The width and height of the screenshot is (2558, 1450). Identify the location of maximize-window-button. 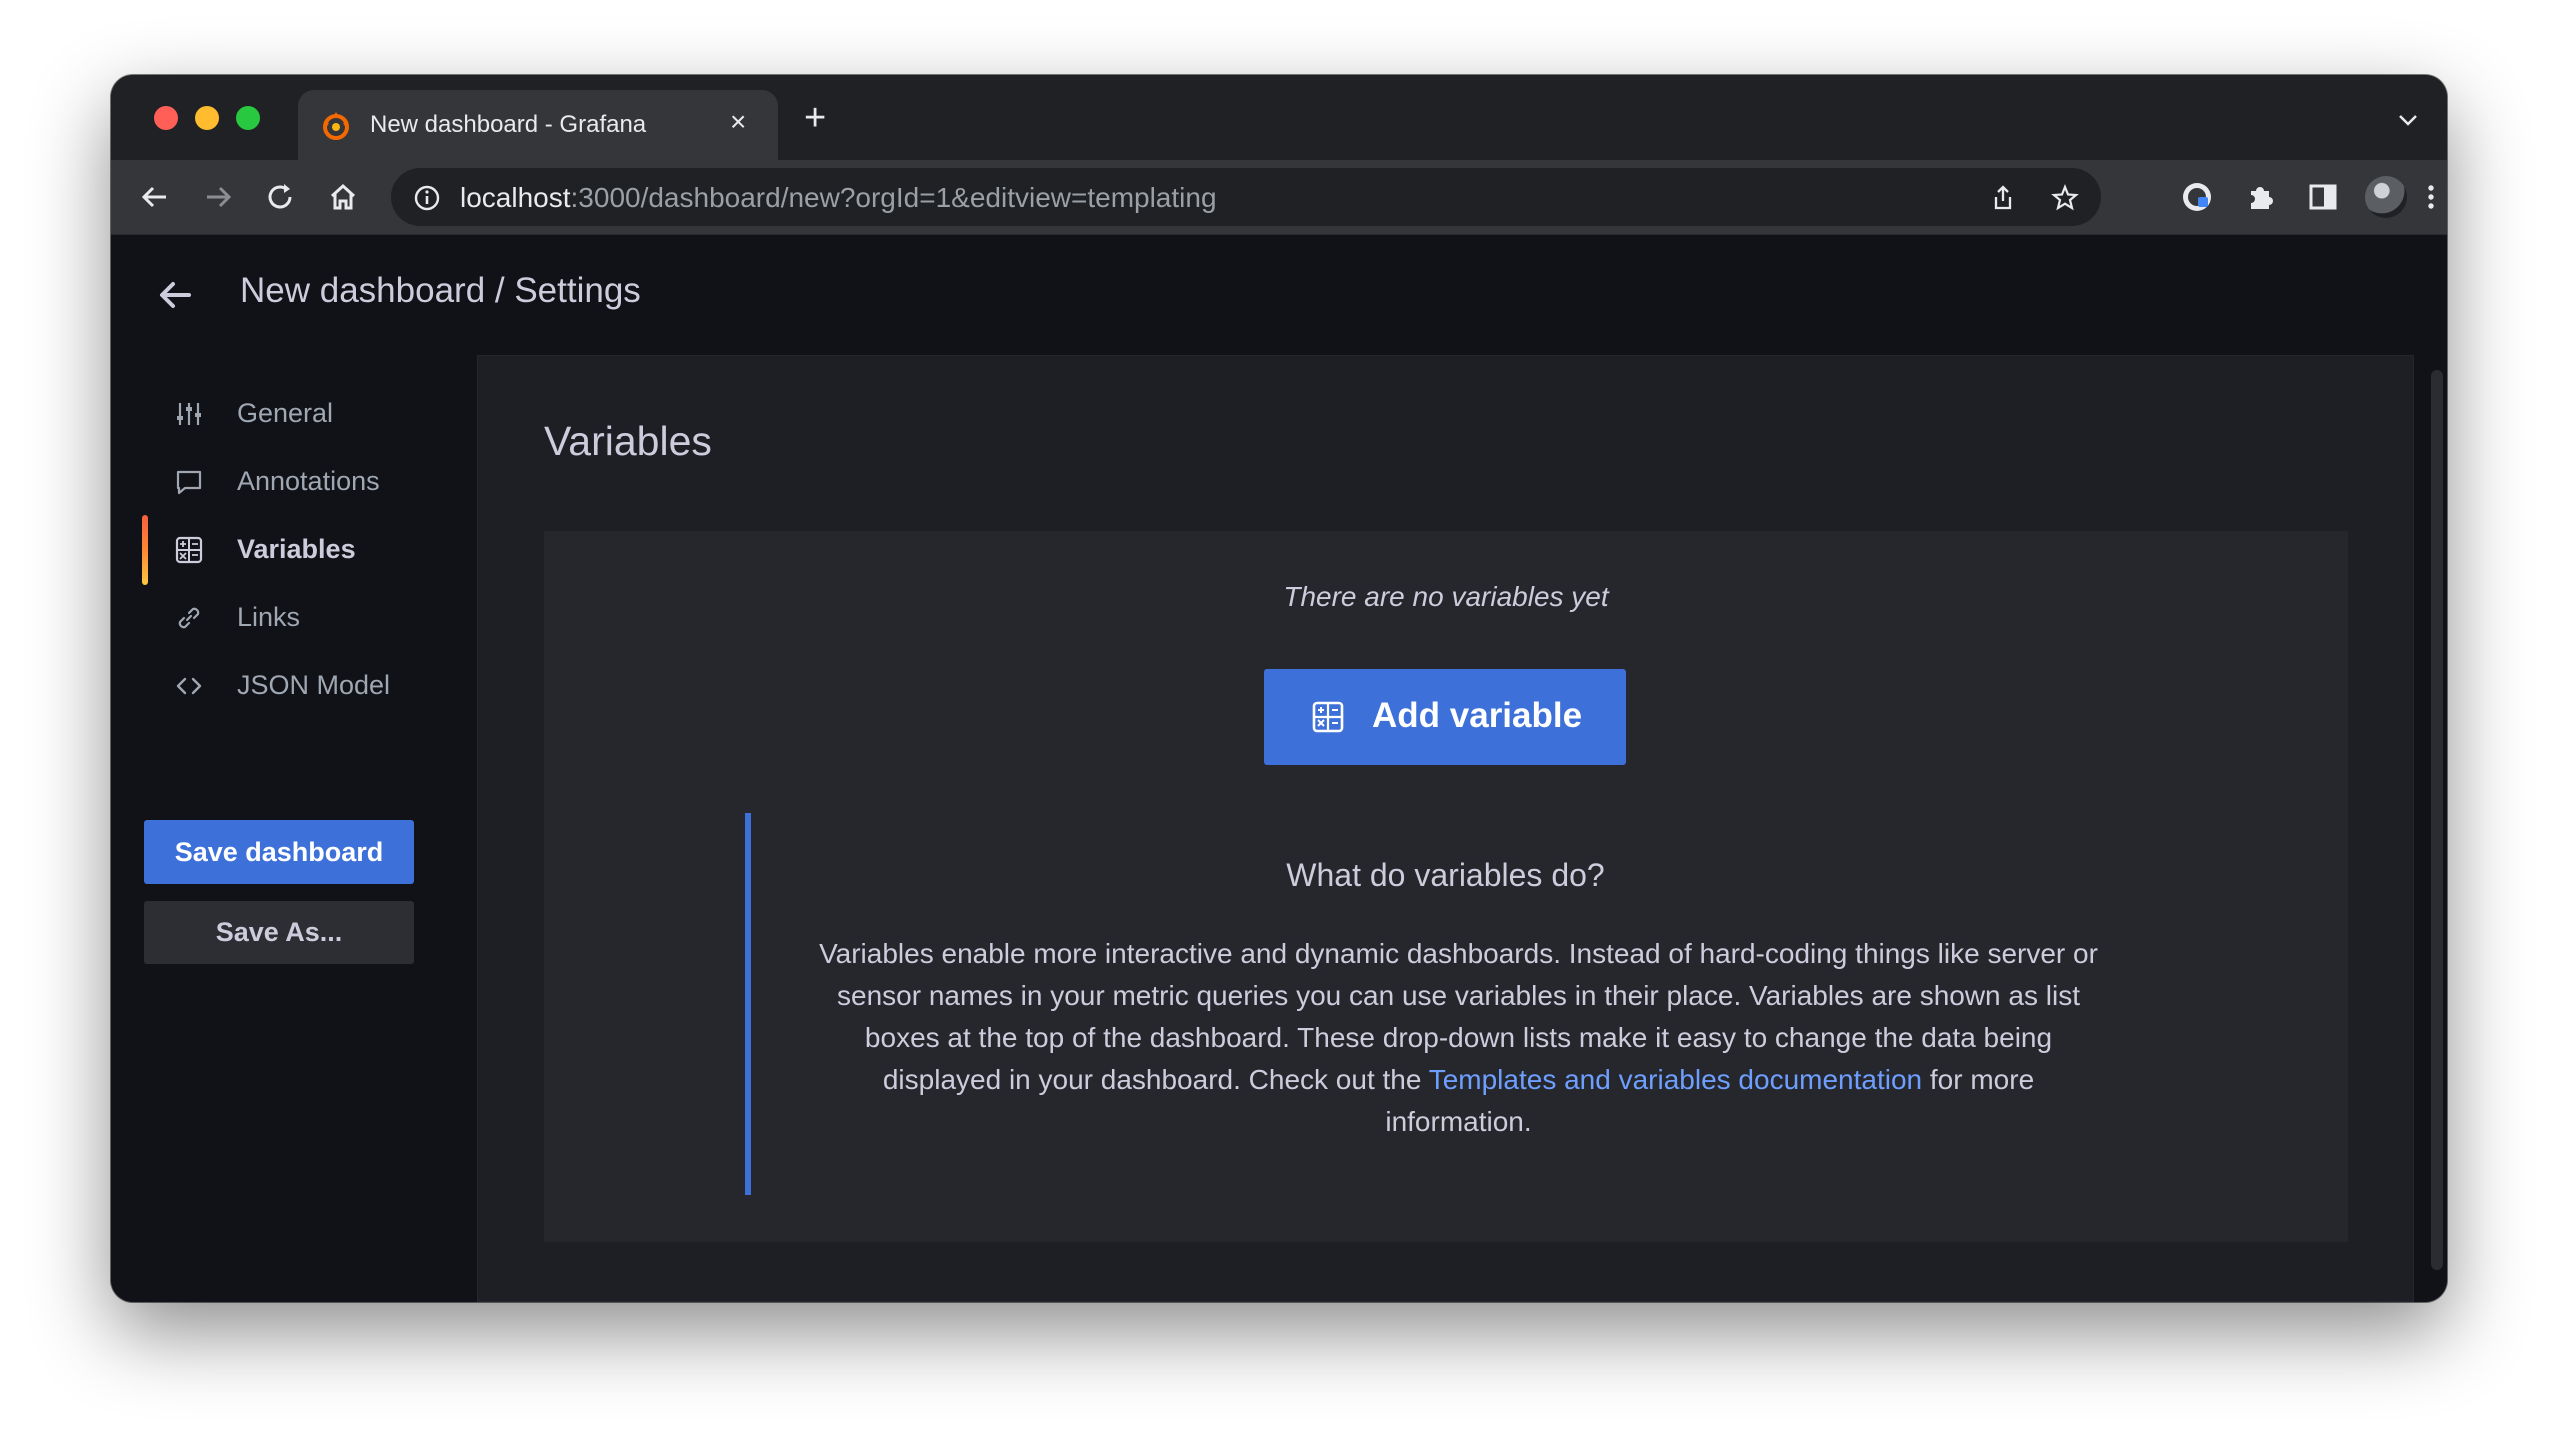
(248, 118).